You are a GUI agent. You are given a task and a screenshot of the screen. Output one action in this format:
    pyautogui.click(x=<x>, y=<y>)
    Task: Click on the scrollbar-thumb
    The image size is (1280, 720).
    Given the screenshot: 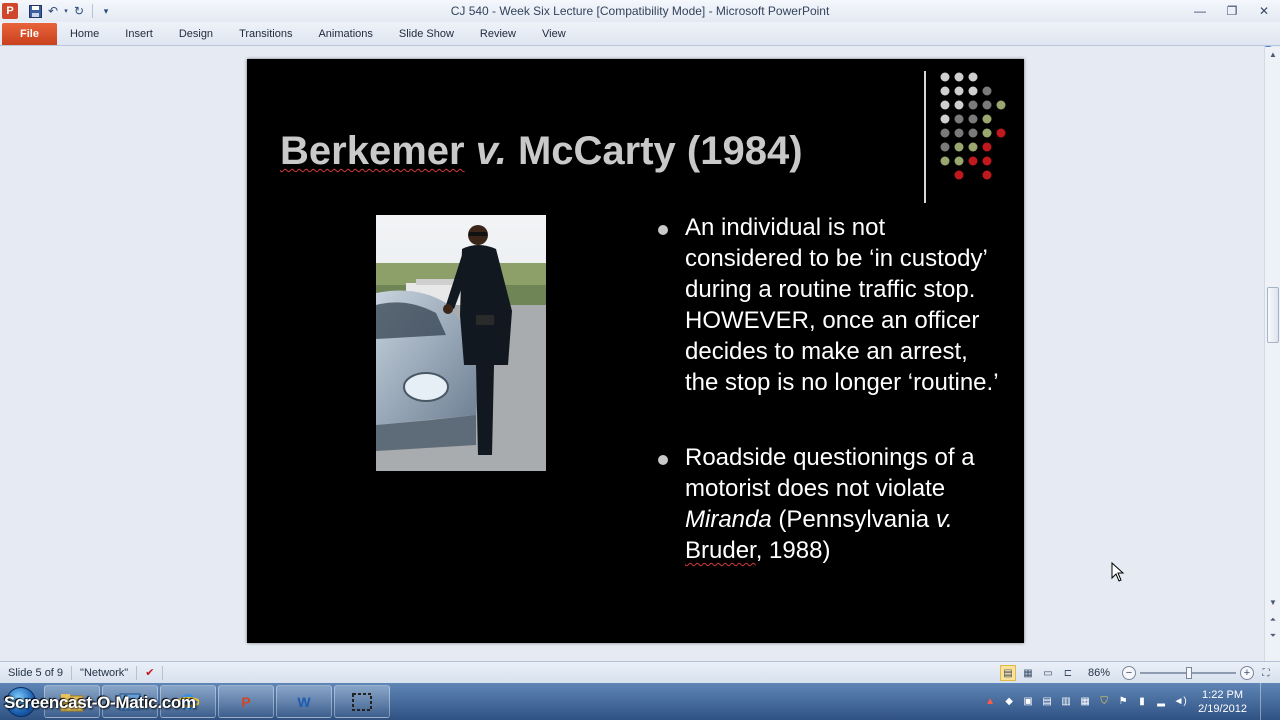 What is the action you would take?
    pyautogui.click(x=1273, y=315)
    